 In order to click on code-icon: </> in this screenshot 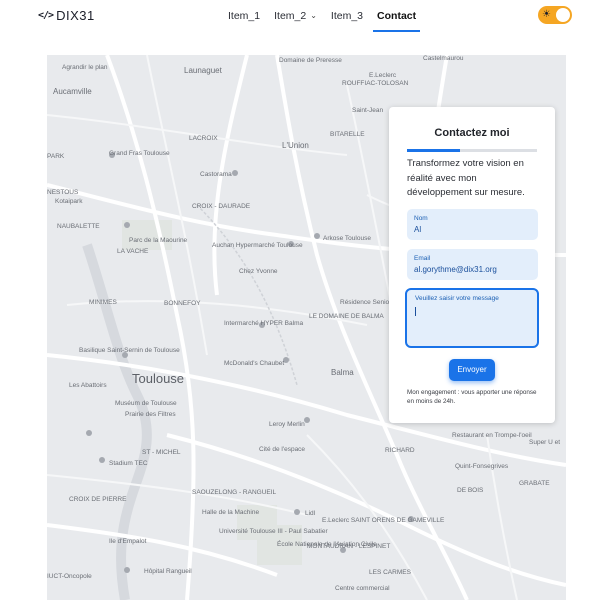, I will do `click(46, 15)`.